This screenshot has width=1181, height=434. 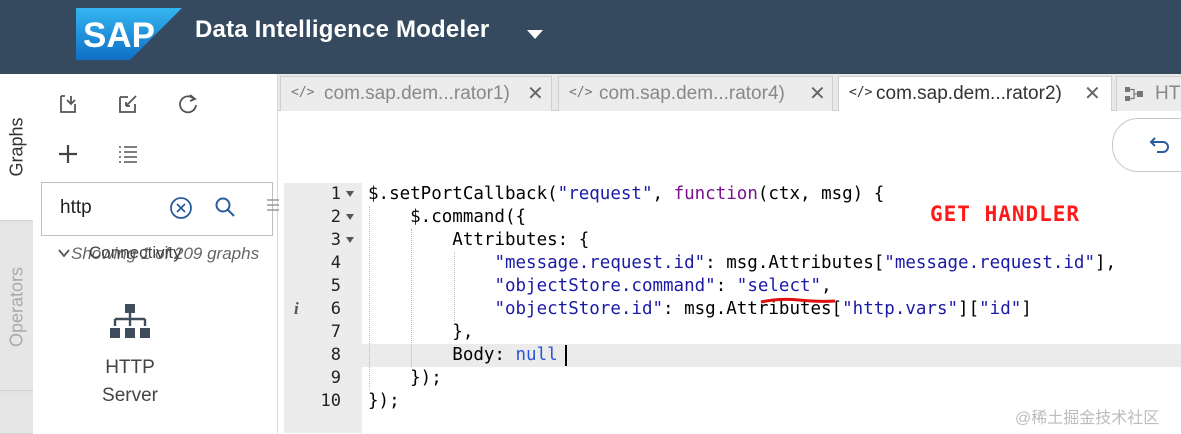 What do you see at coordinates (732, 355) in the screenshot?
I see `code-line-active: 8 Body: null` at bounding box center [732, 355].